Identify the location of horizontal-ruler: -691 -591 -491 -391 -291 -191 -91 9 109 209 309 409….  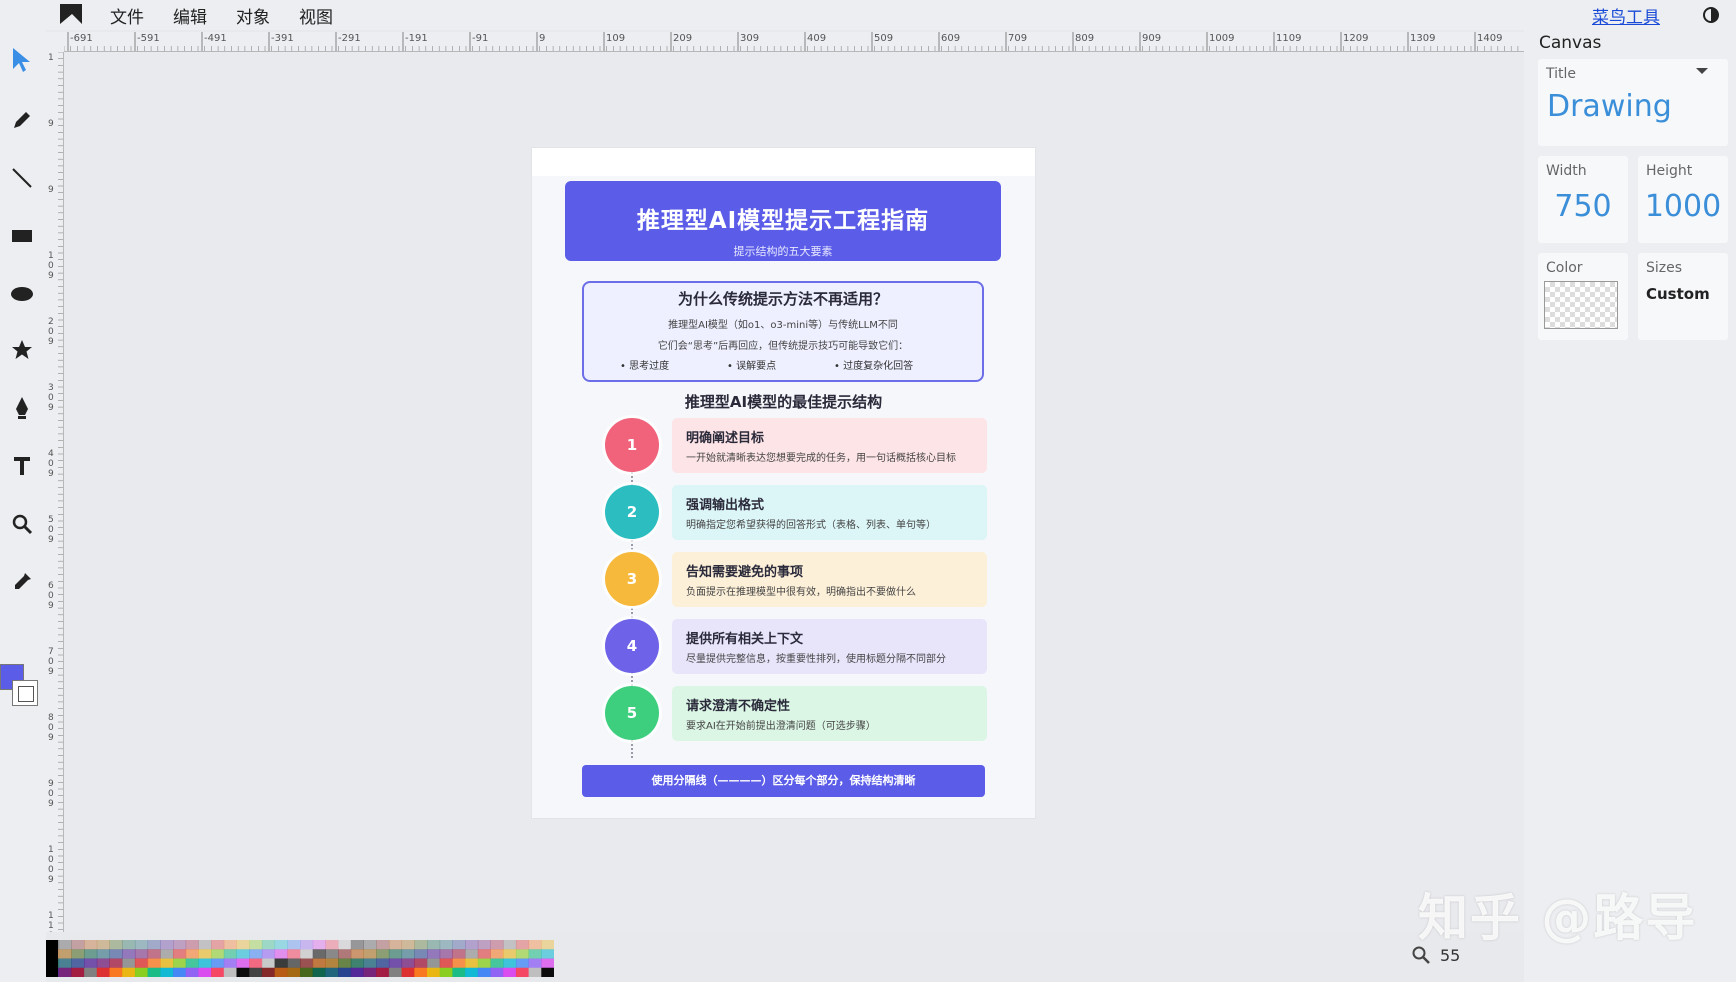
(794, 42).